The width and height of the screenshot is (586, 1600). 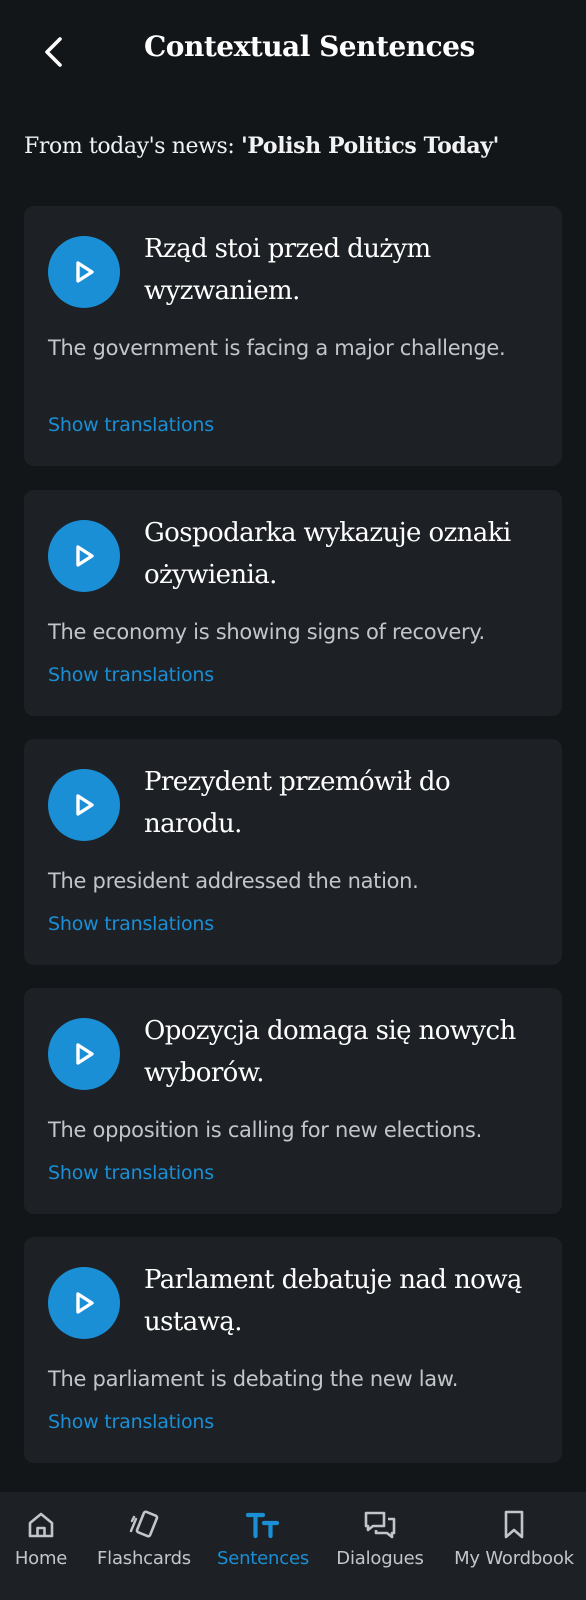 I want to click on english-translation: The president addressed the nation., so click(x=233, y=881).